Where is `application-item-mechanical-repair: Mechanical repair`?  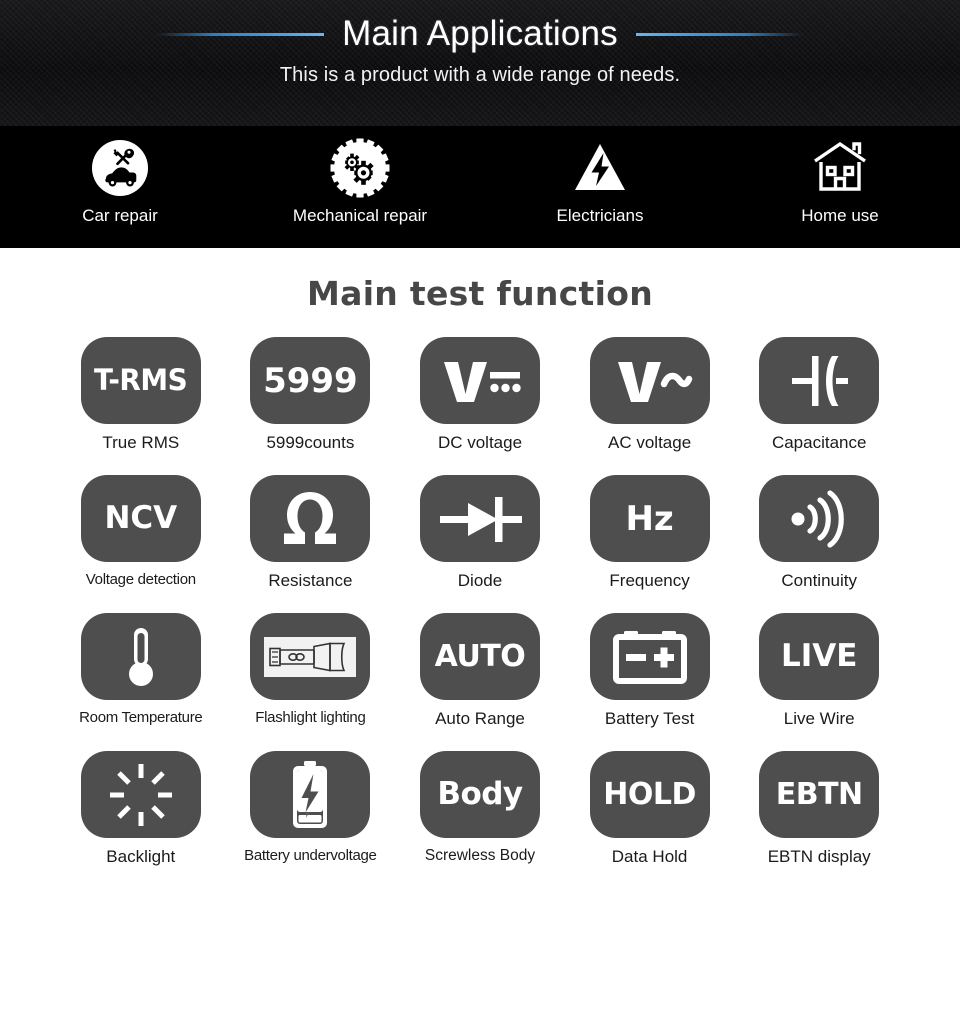
application-item-mechanical-repair: Mechanical repair is located at coordinates (360, 176).